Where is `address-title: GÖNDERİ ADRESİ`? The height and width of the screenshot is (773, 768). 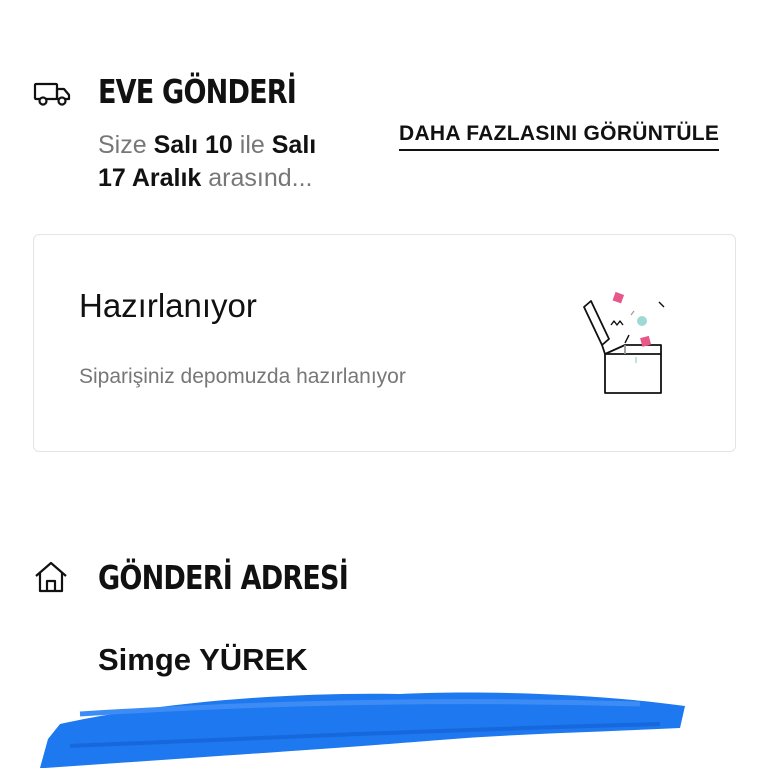 address-title: GÖNDERİ ADRESİ is located at coordinates (223, 577).